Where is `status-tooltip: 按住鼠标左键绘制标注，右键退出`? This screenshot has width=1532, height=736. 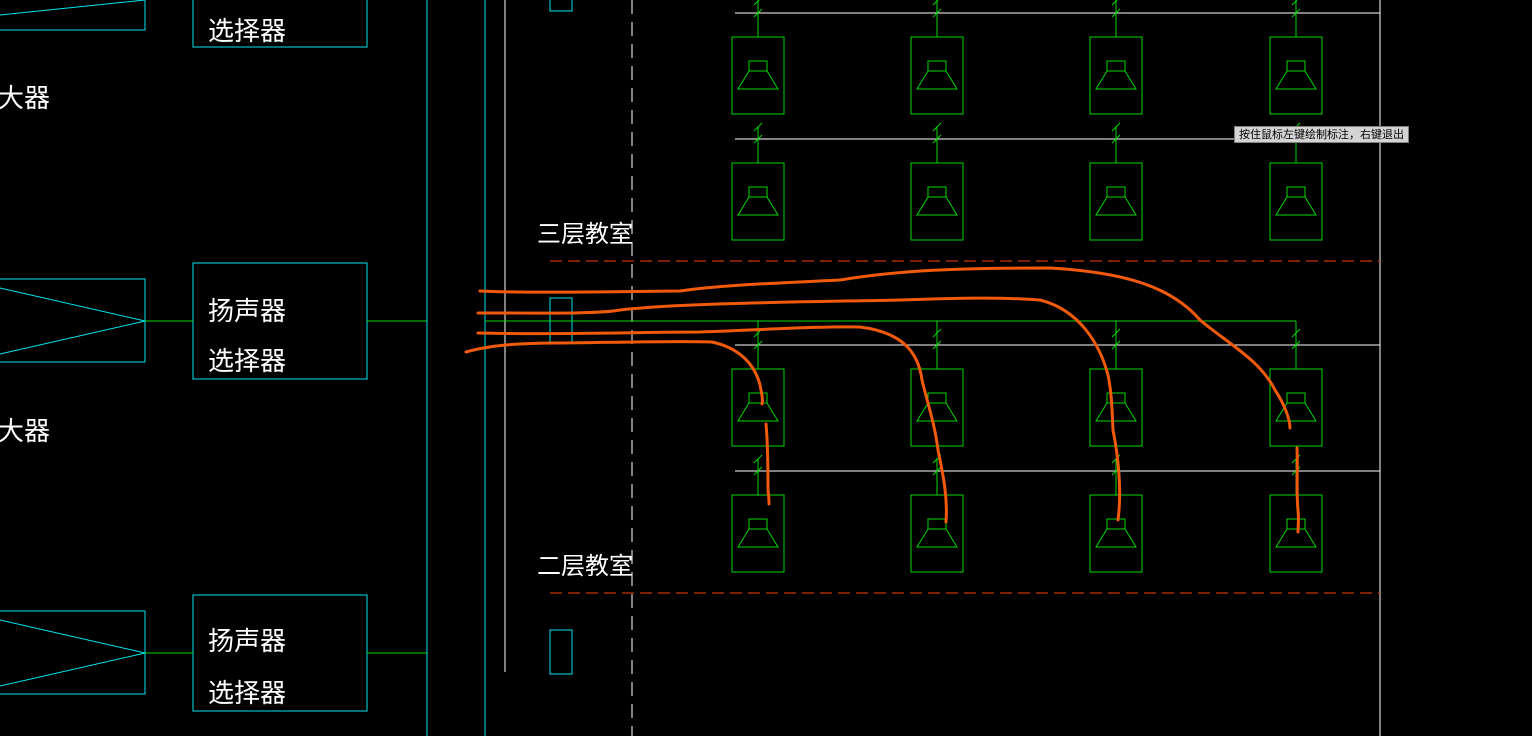
status-tooltip: 按住鼠标左键绘制标注，右键退出 is located at coordinates (1321, 134).